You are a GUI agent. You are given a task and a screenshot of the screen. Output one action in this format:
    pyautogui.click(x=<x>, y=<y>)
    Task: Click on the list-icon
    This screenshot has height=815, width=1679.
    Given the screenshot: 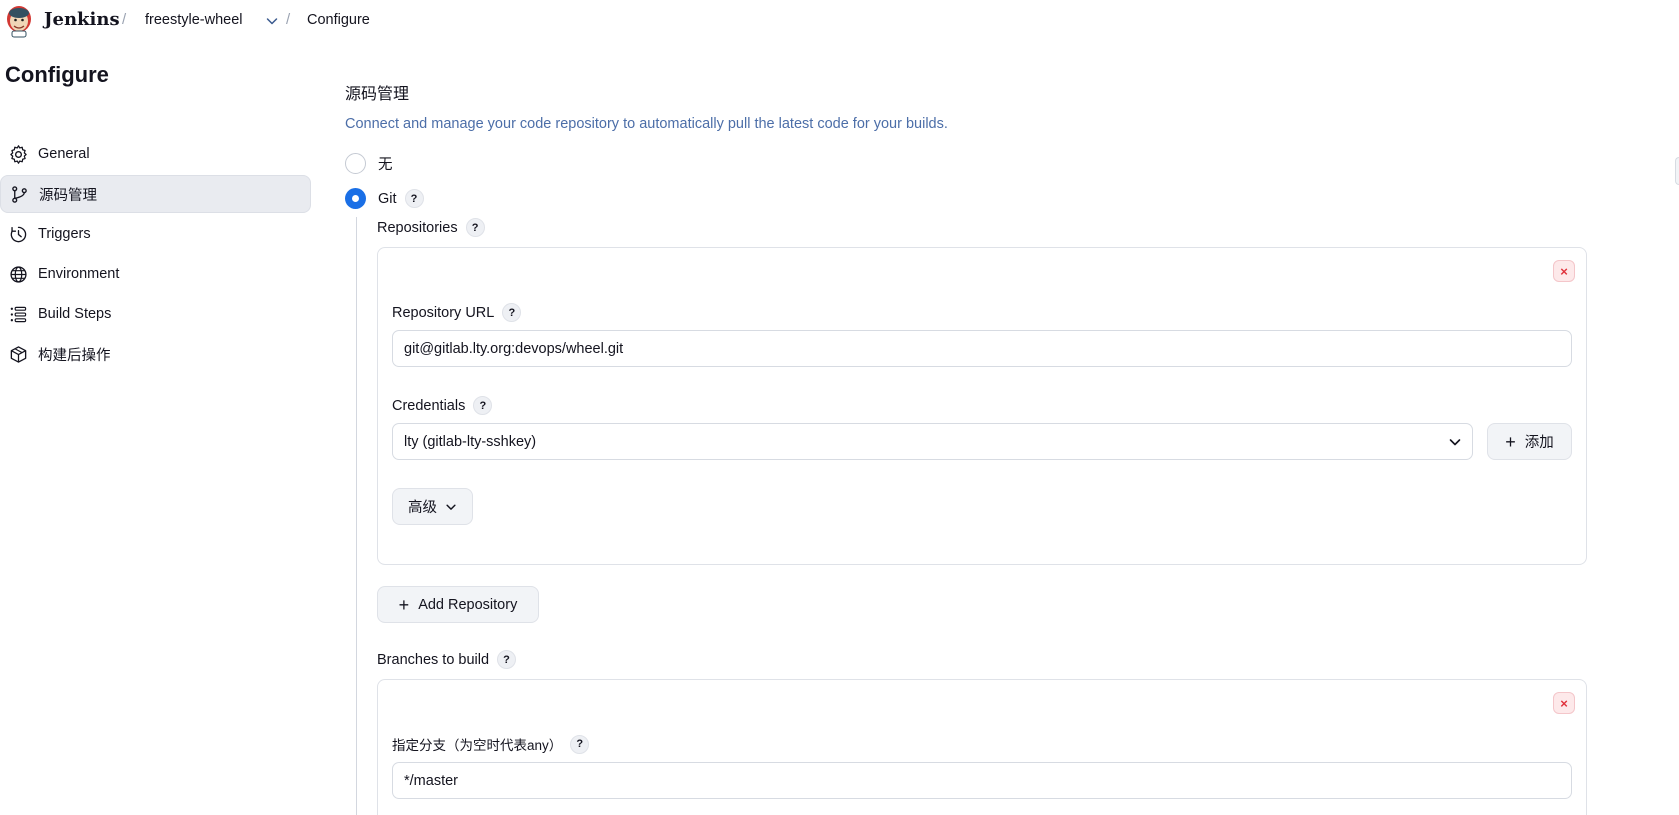 What is the action you would take?
    pyautogui.click(x=18, y=314)
    